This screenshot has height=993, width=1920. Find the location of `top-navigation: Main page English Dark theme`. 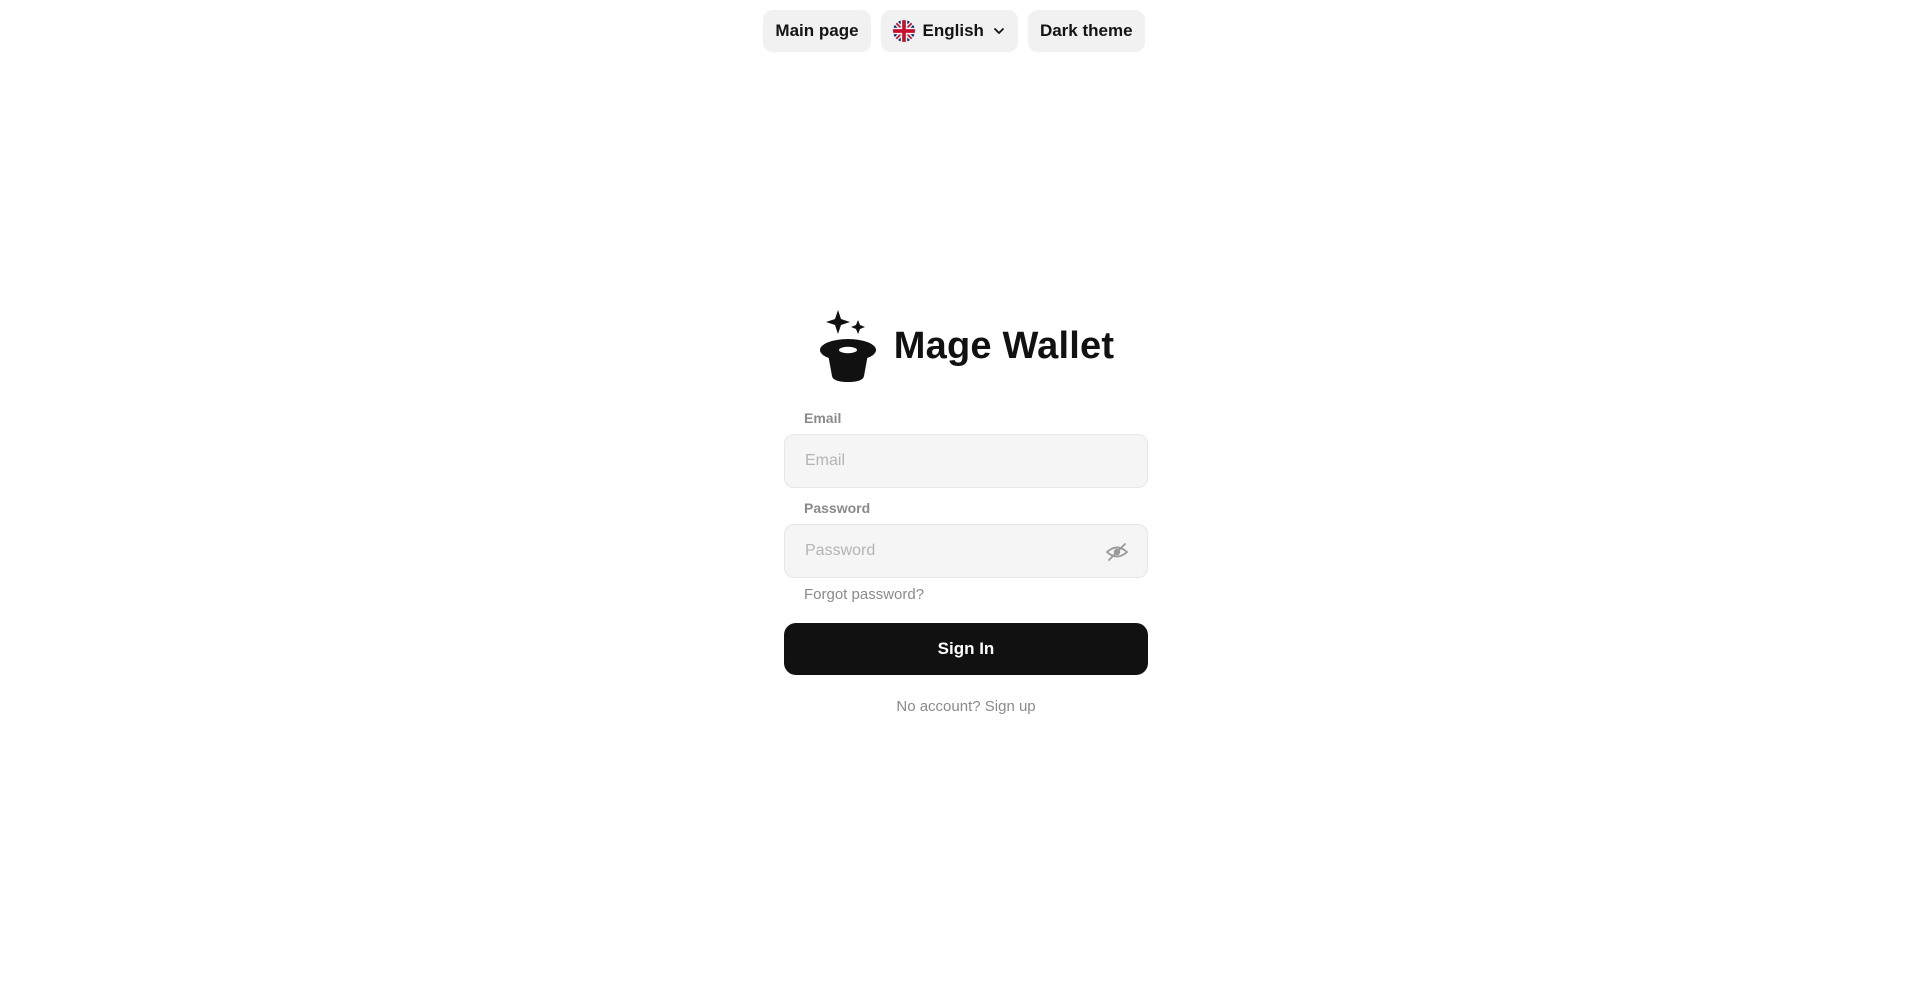

top-navigation: Main page English Dark theme is located at coordinates (960, 31).